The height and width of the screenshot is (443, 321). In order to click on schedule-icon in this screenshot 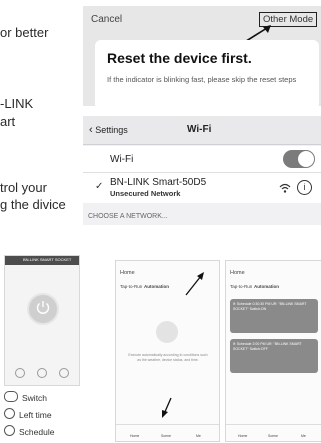, I will do `click(64, 373)`.